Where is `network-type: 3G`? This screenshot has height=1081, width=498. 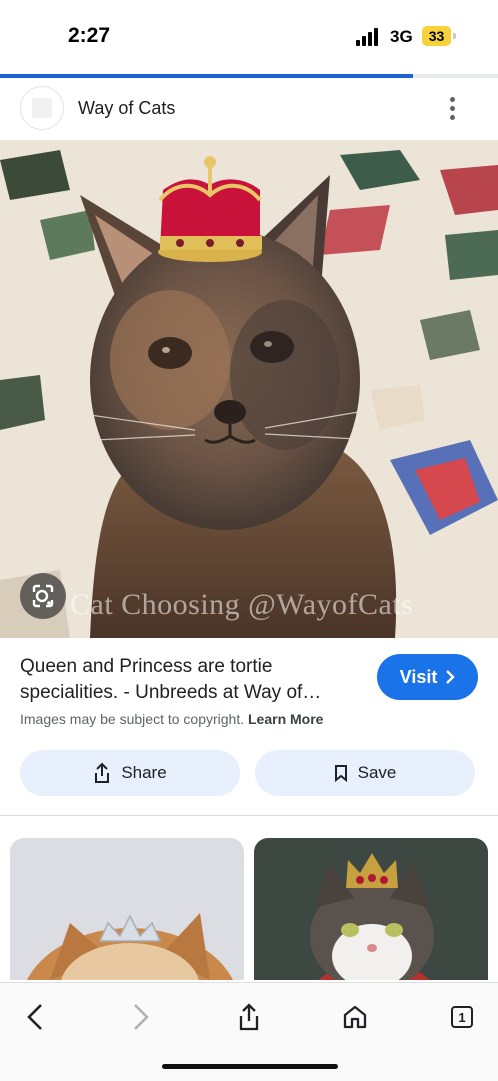 network-type: 3G is located at coordinates (401, 36).